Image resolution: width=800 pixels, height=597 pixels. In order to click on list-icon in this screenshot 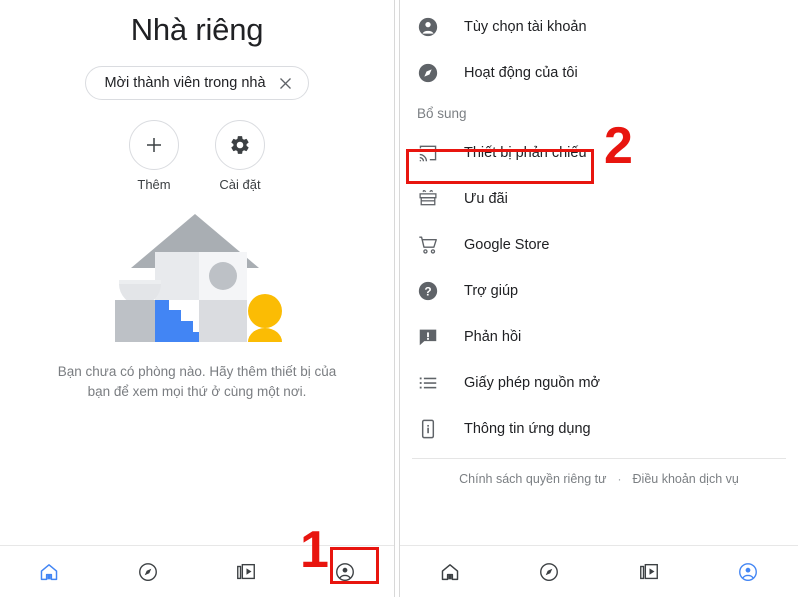, I will do `click(430, 383)`.